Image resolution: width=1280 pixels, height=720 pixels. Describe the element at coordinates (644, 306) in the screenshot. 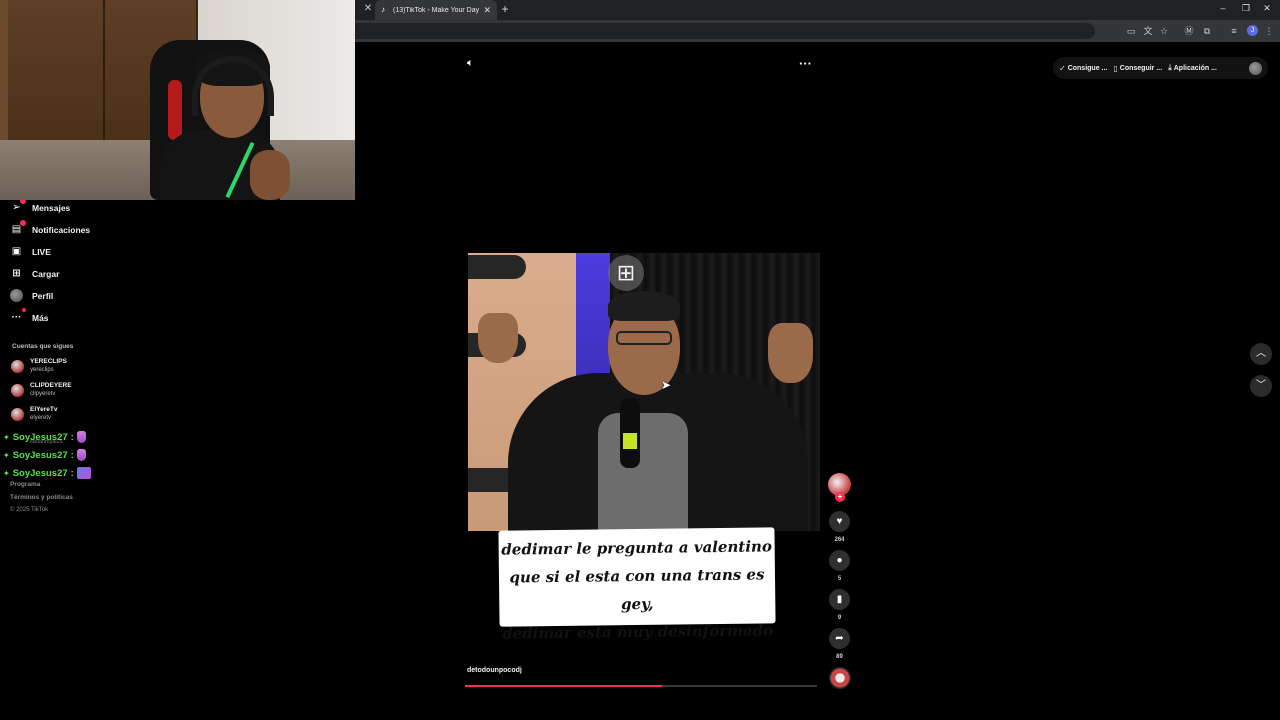

I see `video-speaker-hair` at that location.